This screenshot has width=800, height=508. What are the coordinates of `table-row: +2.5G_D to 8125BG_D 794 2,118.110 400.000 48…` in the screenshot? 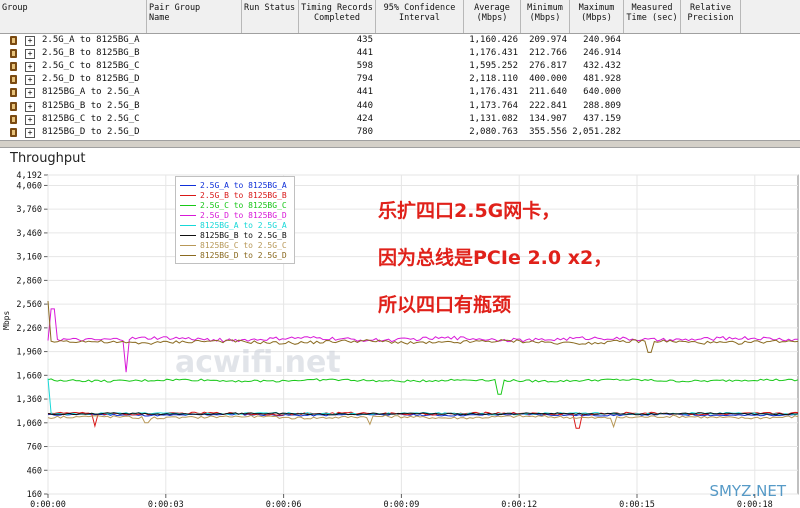 It's located at (400, 79).